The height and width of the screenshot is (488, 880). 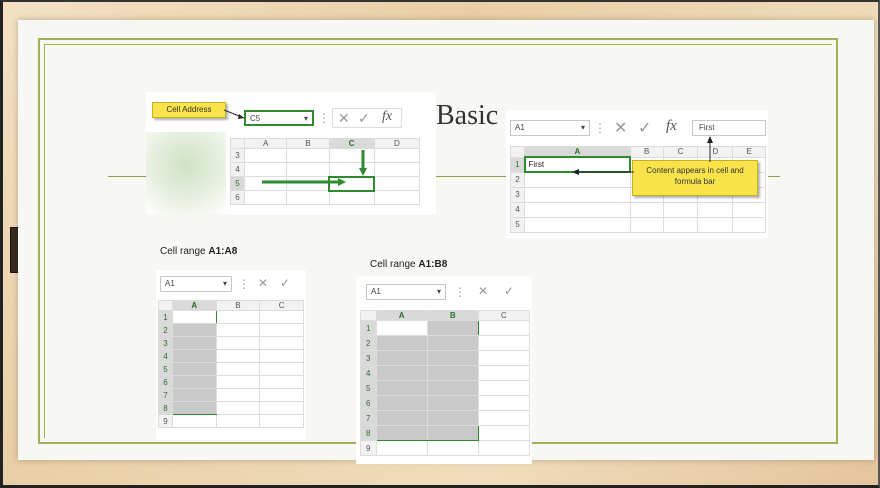 I want to click on col-header-selected: B, so click(x=452, y=315).